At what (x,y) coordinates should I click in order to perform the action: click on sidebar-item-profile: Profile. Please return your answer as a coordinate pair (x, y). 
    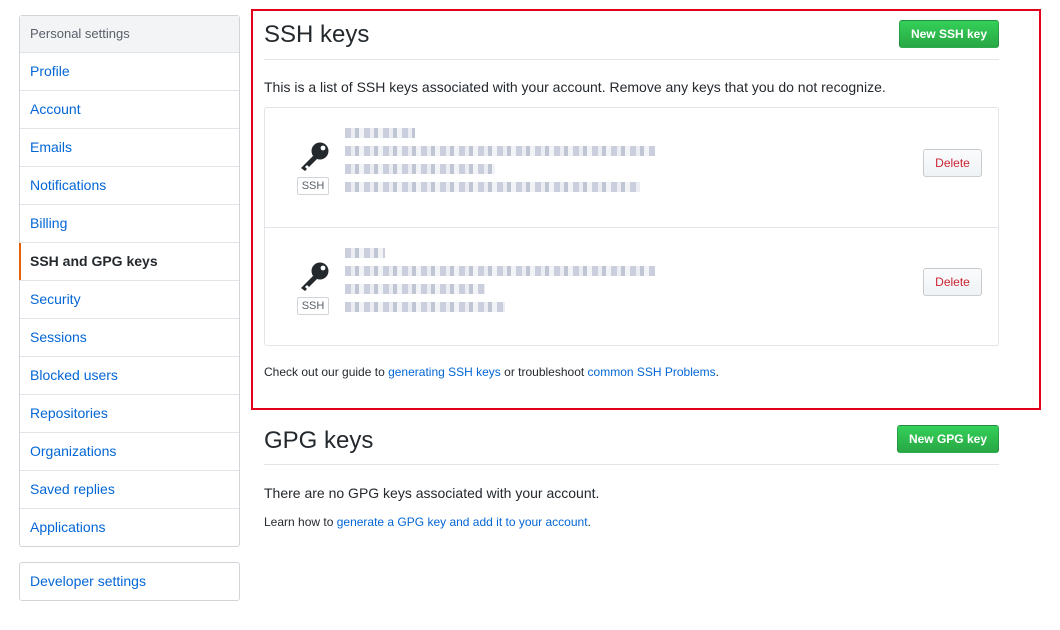
    Looking at the image, I should click on (129, 72).